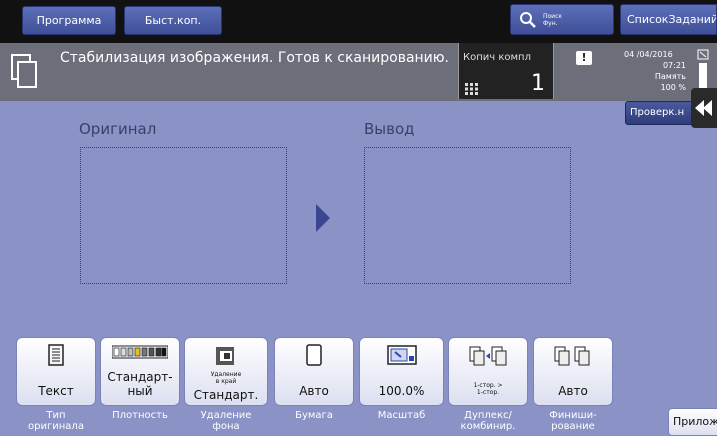 The image size is (717, 436). I want to click on density-value-line1: Стандарт-, so click(140, 377).